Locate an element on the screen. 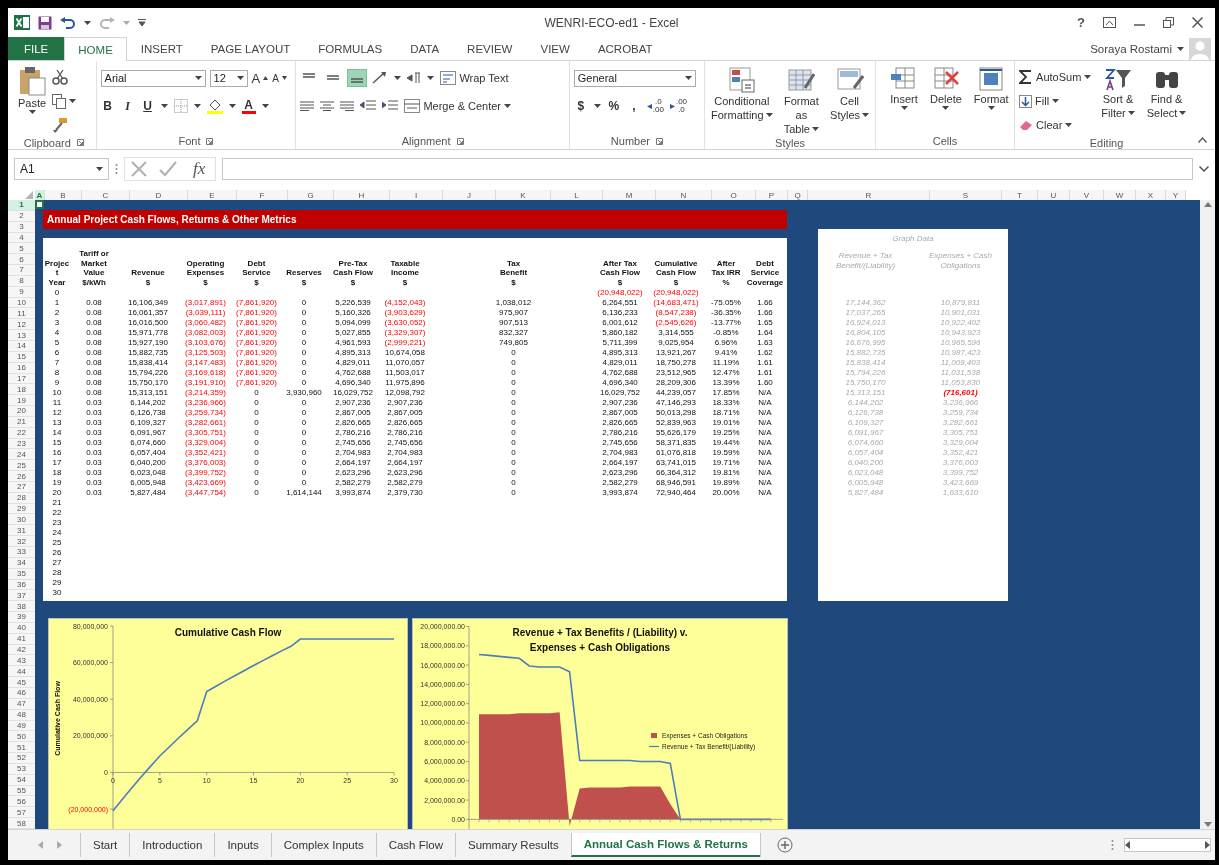 The width and height of the screenshot is (1219, 865). decrease-indent-icon is located at coordinates (368, 106).